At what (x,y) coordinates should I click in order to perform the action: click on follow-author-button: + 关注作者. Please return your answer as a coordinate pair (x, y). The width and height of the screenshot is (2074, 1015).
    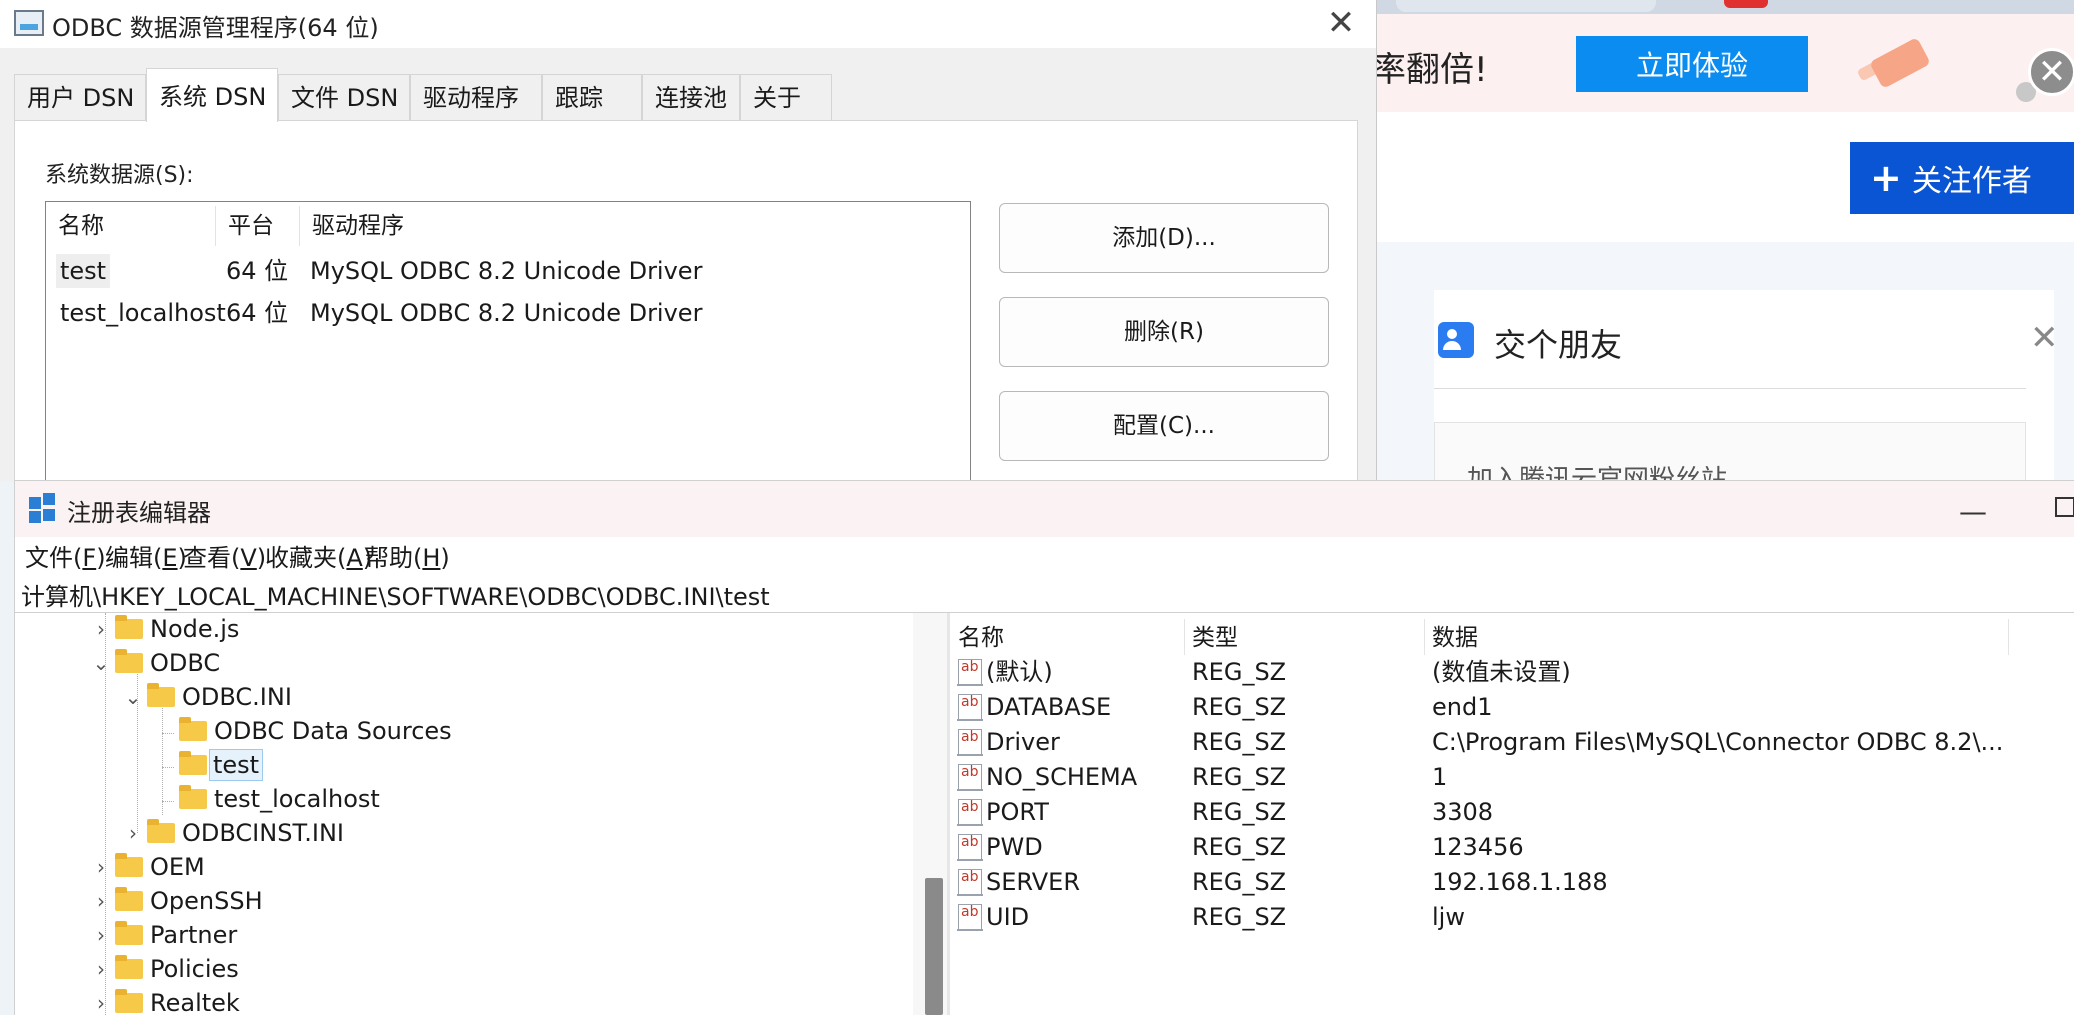
    Looking at the image, I should click on (1962, 178).